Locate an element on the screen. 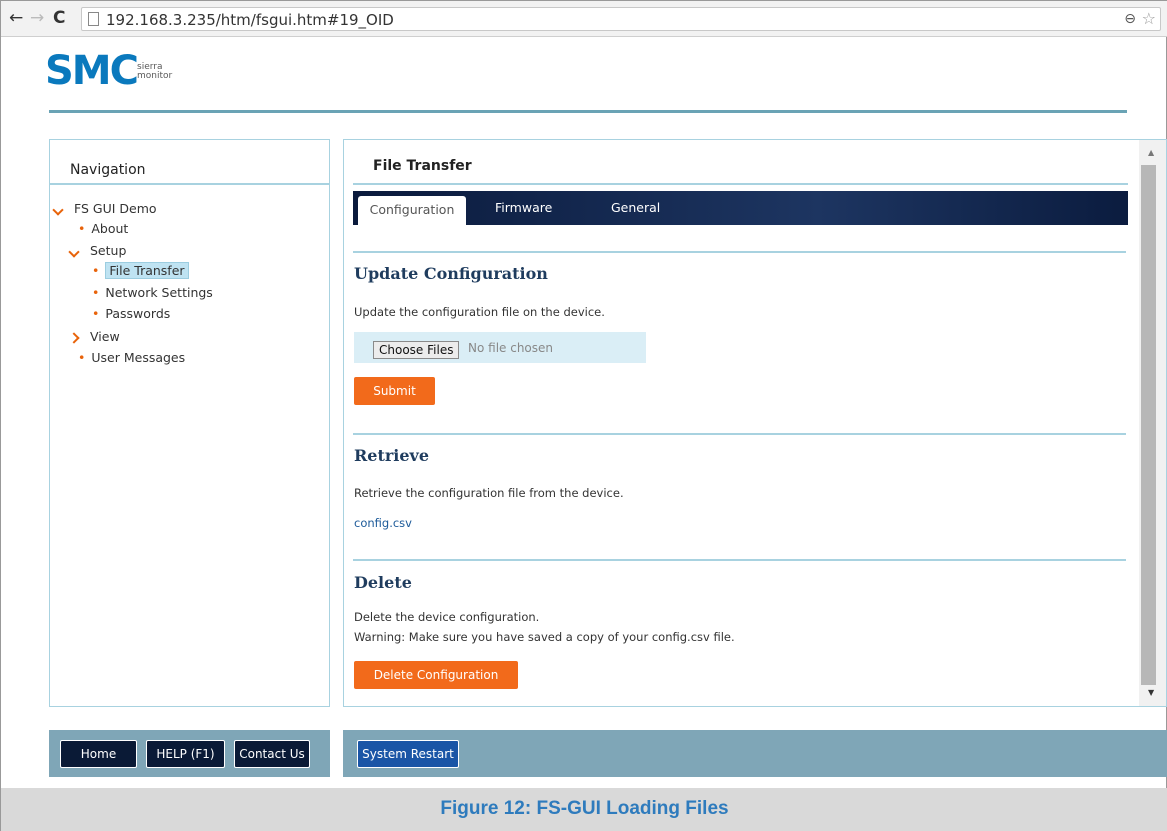 This screenshot has height=831, width=1167. header-divider is located at coordinates (588, 111).